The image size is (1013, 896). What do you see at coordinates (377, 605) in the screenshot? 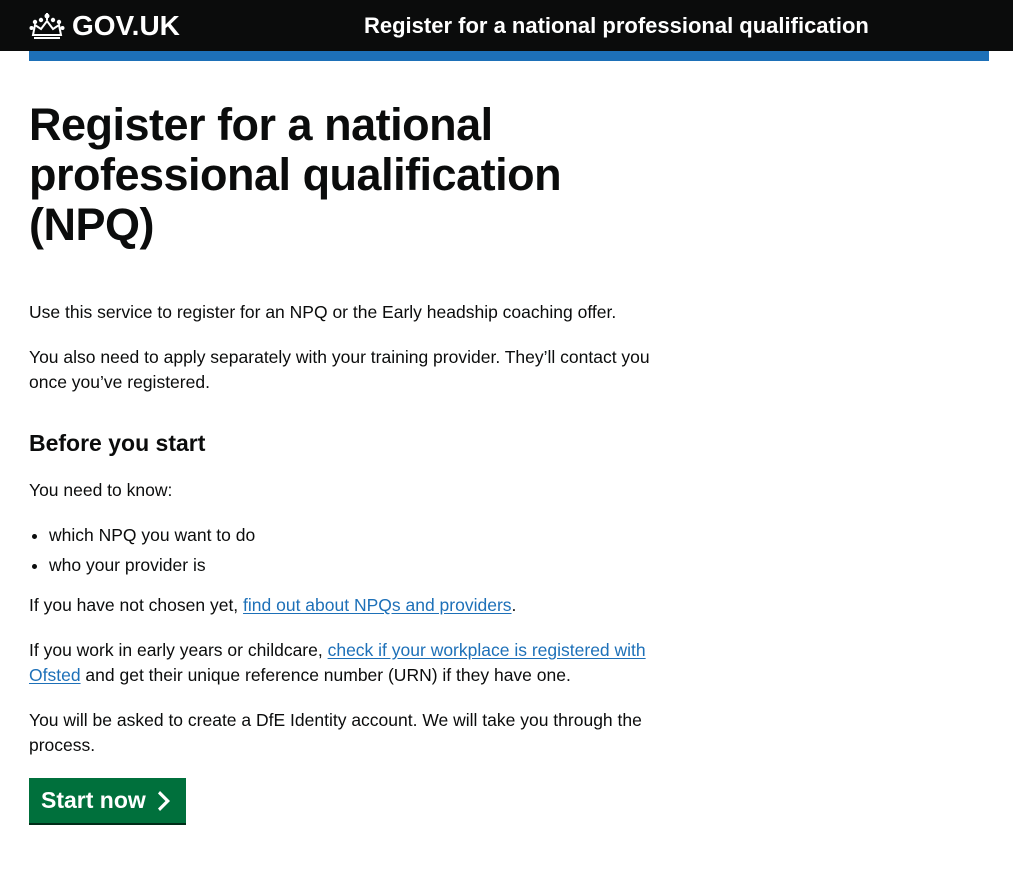
I see `find-out-npqs-link: find out about NPQs and providers` at bounding box center [377, 605].